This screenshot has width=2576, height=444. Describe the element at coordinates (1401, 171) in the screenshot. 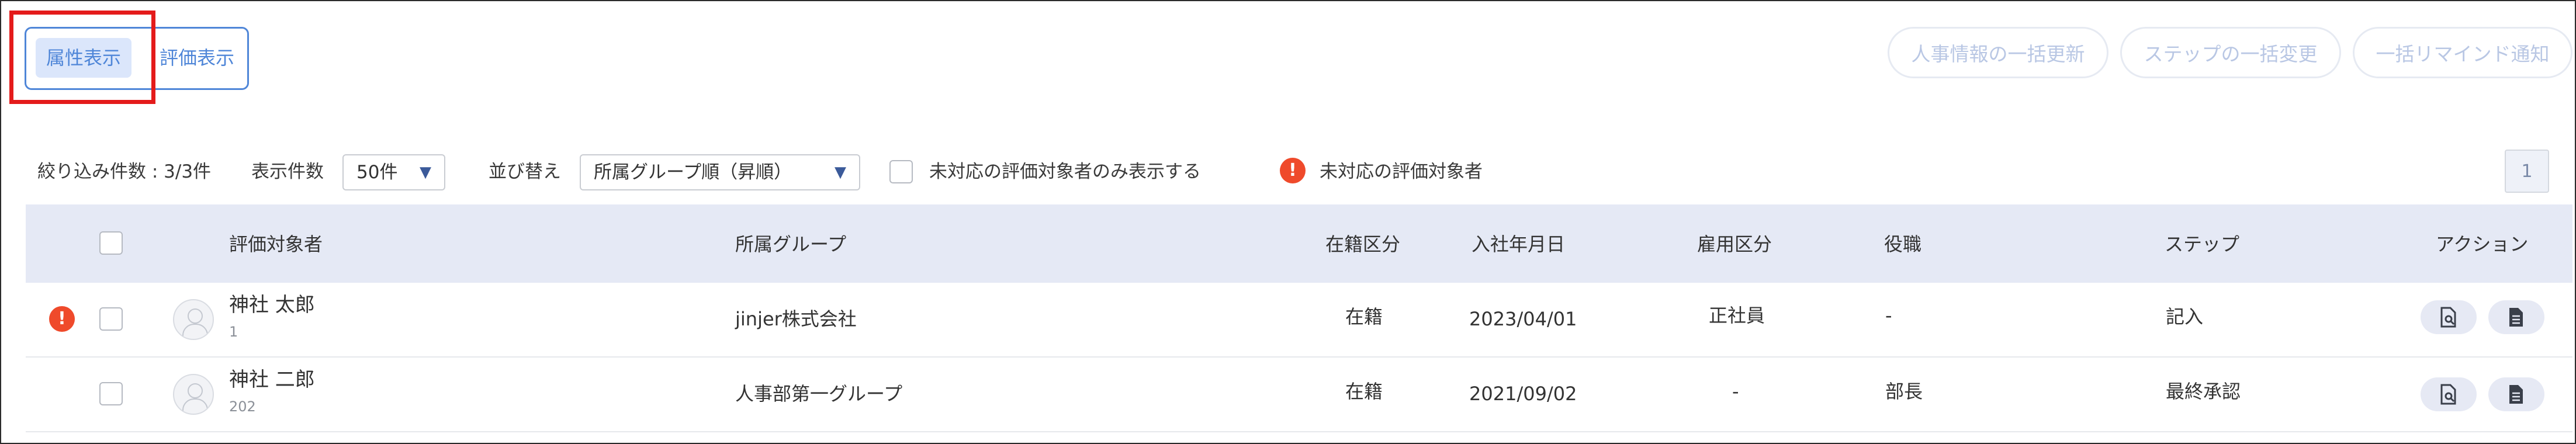

I see `unhandled-legend-label: 未対応の評価対象者` at that location.